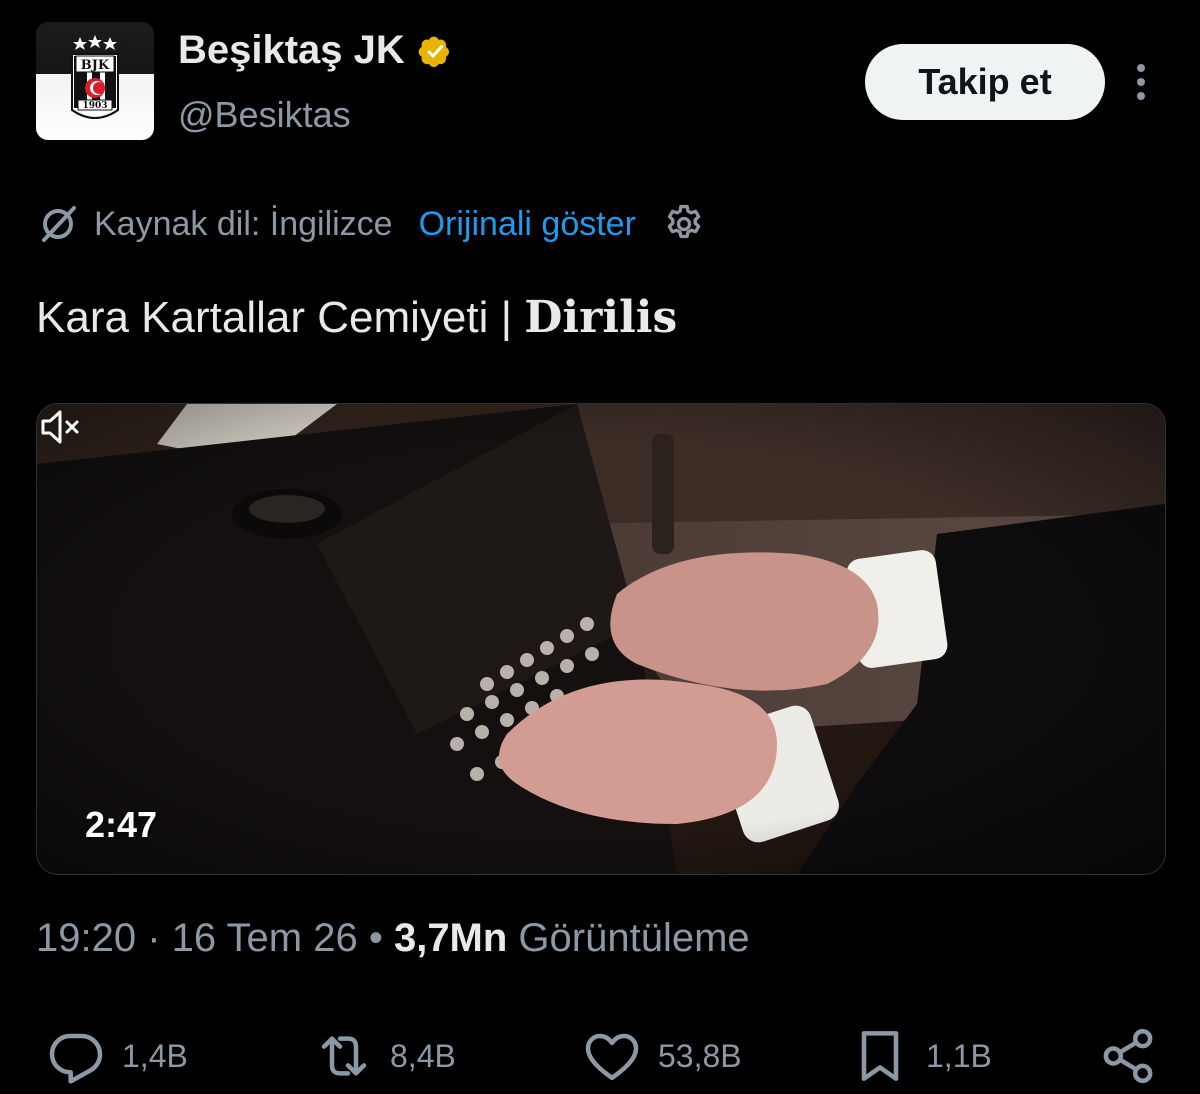  I want to click on follow-button: Takip et, so click(985, 82).